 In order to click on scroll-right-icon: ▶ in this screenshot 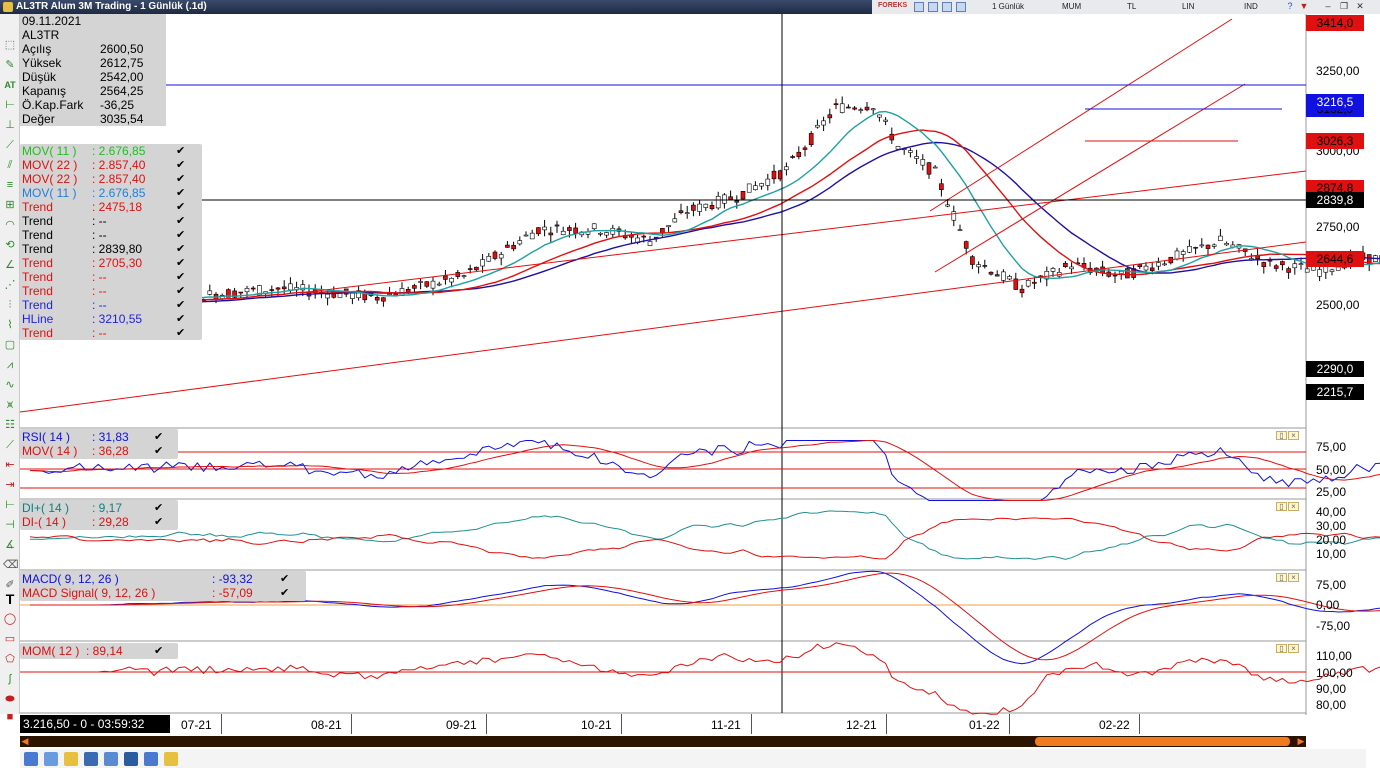, I will do `click(1301, 741)`.